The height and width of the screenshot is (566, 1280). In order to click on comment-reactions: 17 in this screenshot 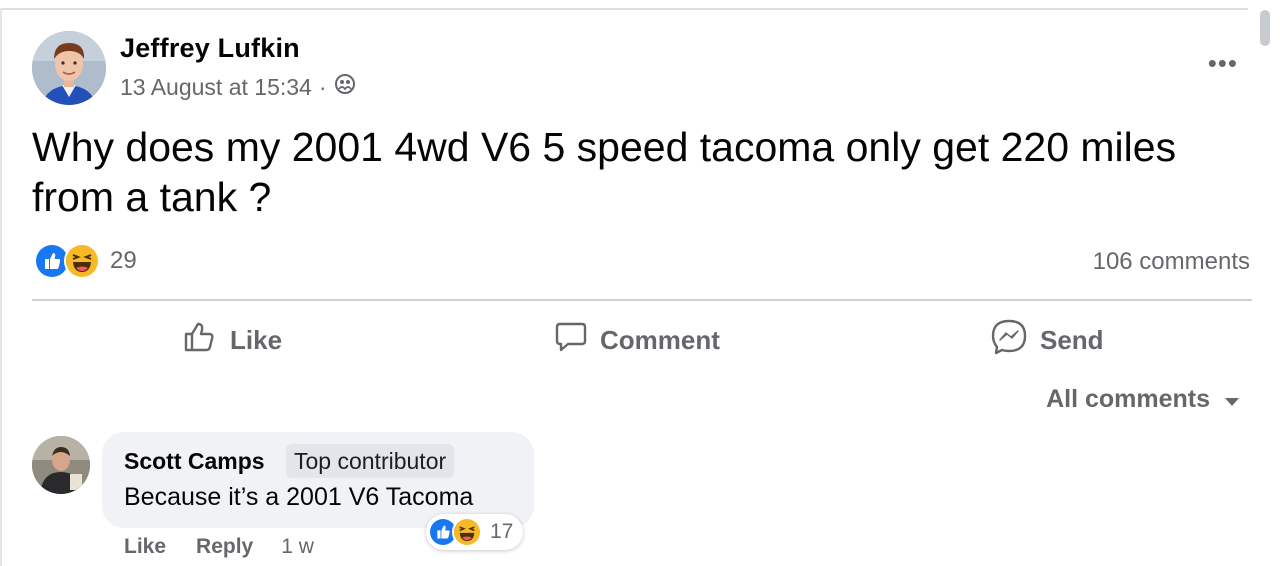, I will do `click(475, 532)`.